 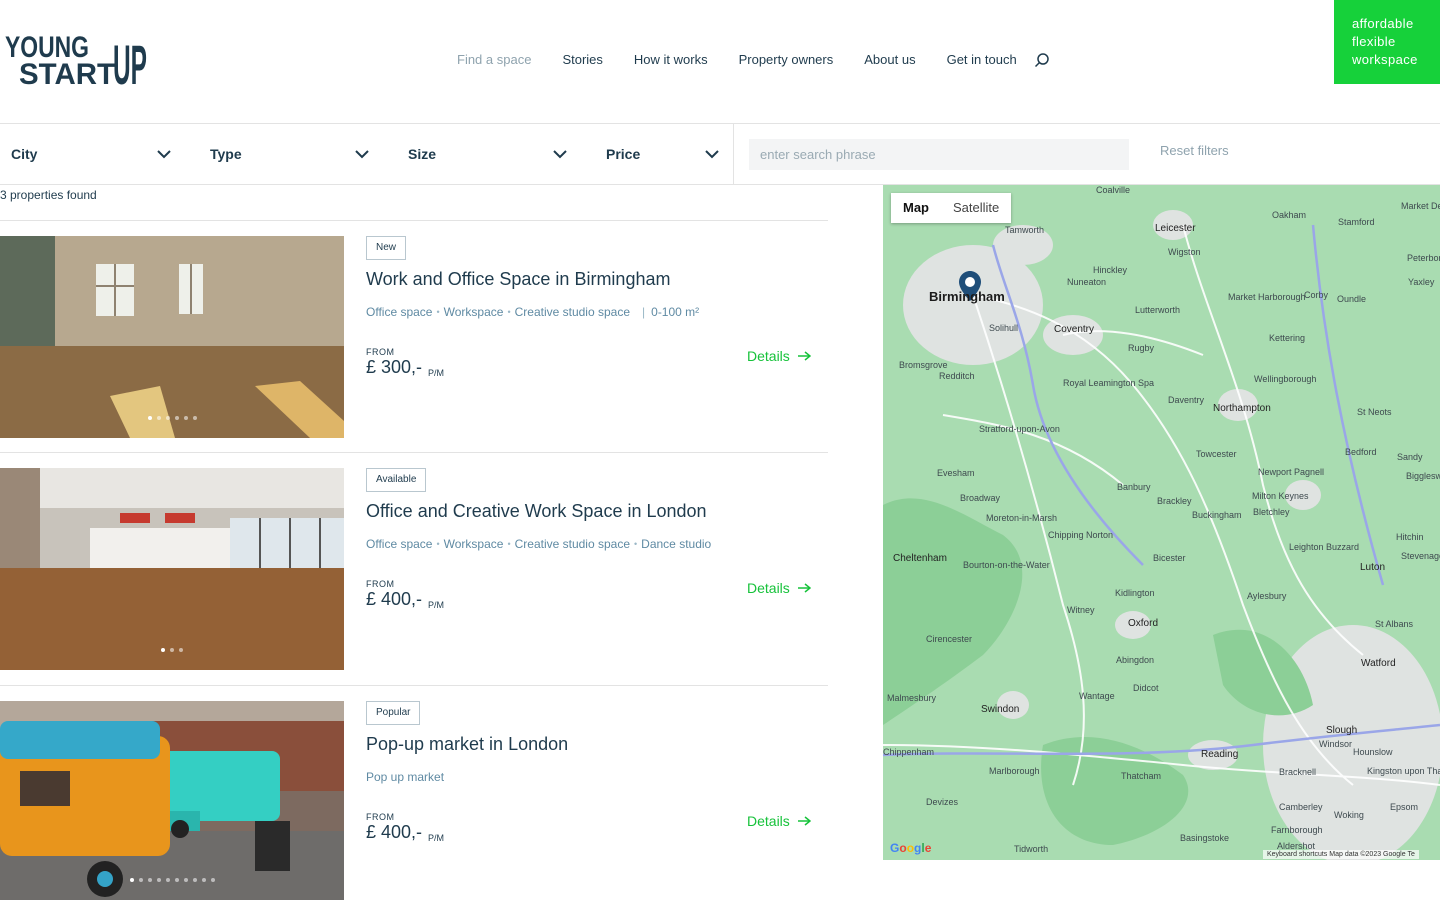 I want to click on price-filter-label: Price, so click(x=623, y=154).